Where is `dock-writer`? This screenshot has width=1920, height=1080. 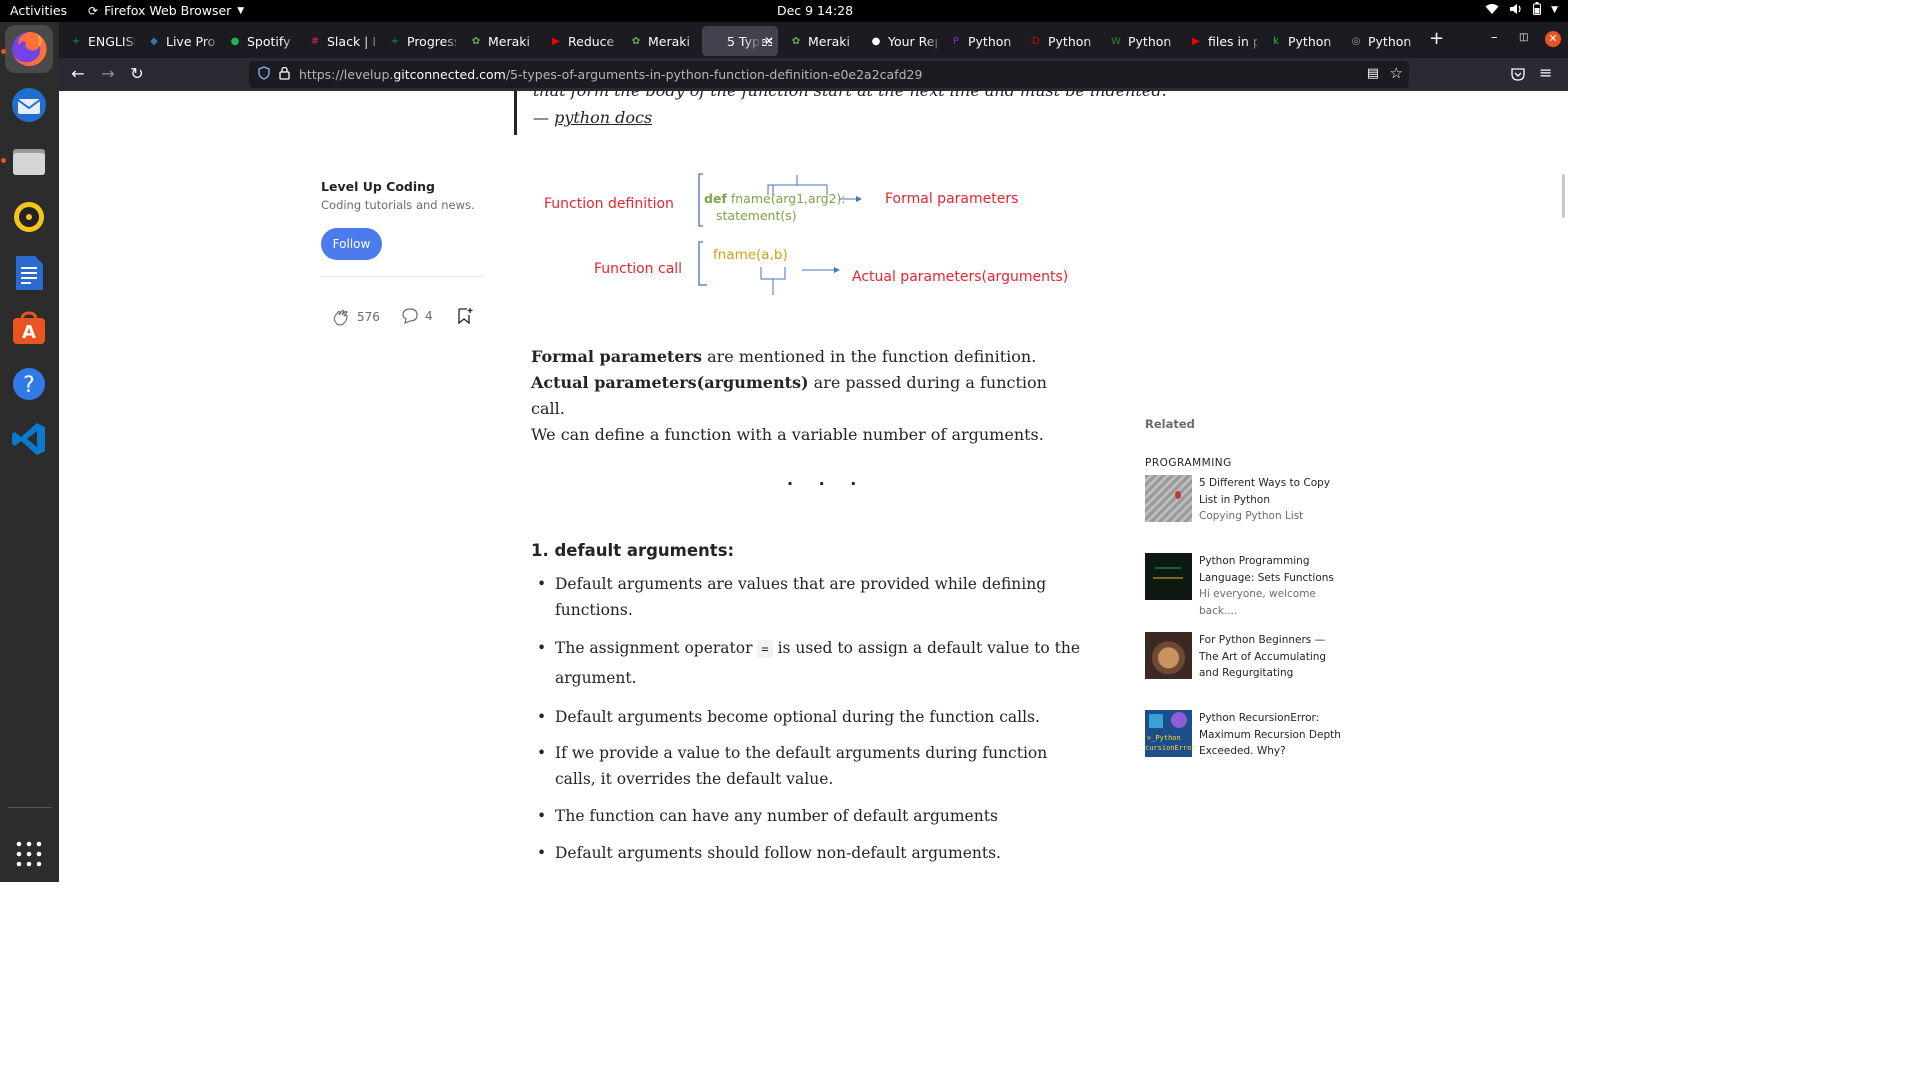
dock-writer is located at coordinates (29, 273).